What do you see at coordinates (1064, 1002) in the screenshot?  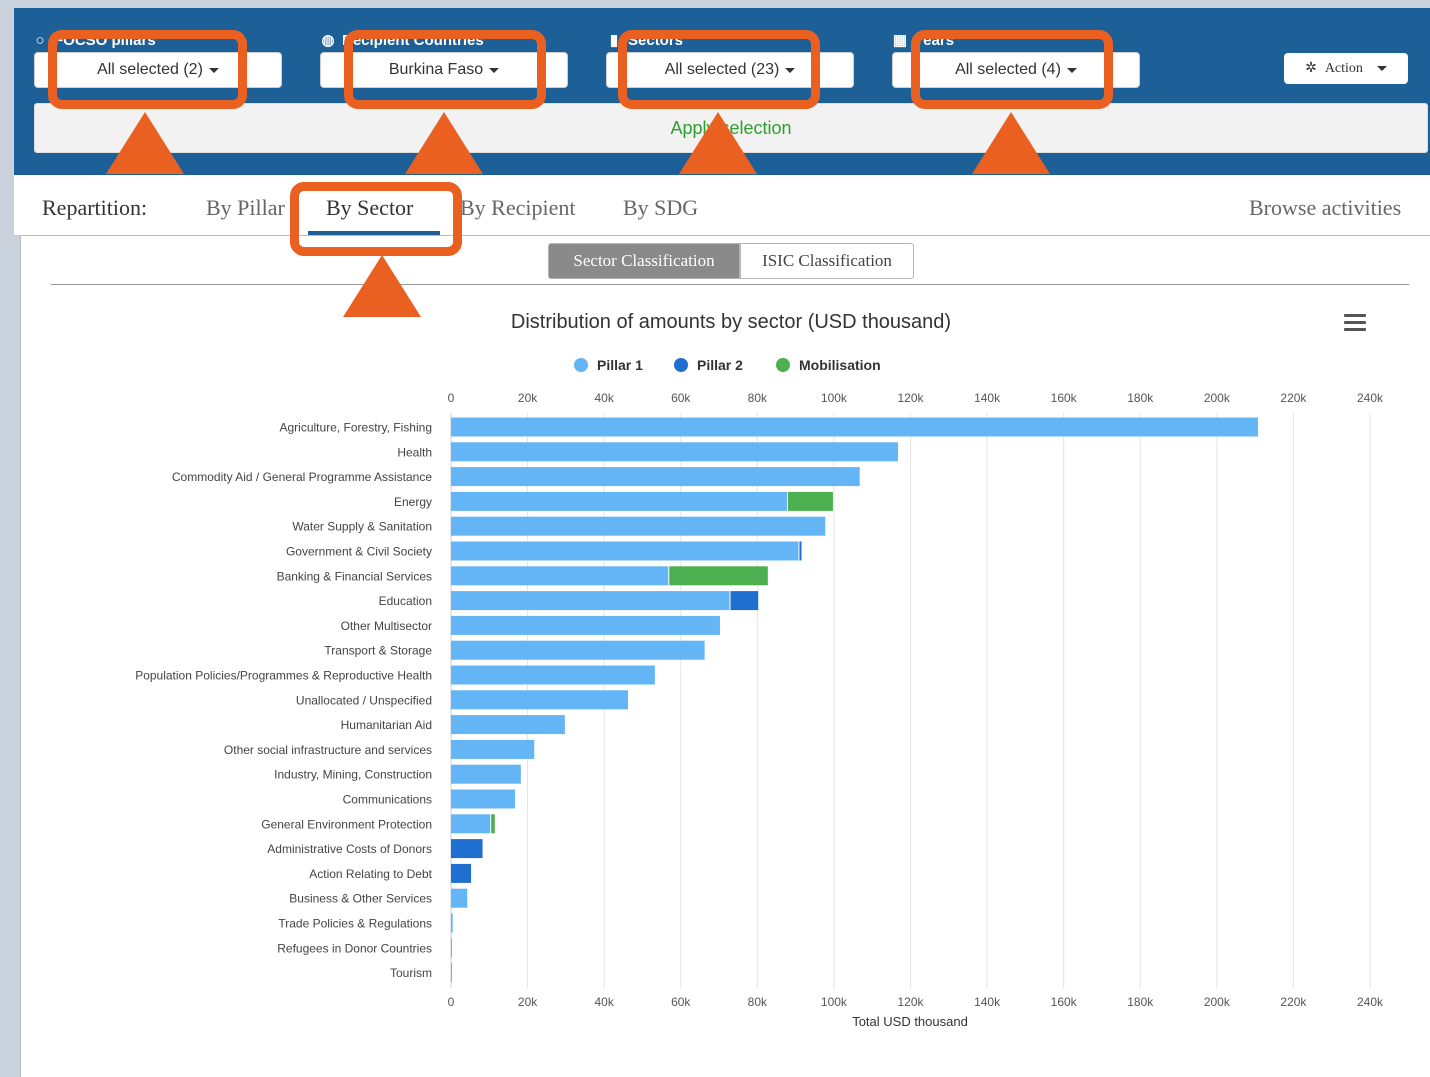 I see `x-tick-label: 160k` at bounding box center [1064, 1002].